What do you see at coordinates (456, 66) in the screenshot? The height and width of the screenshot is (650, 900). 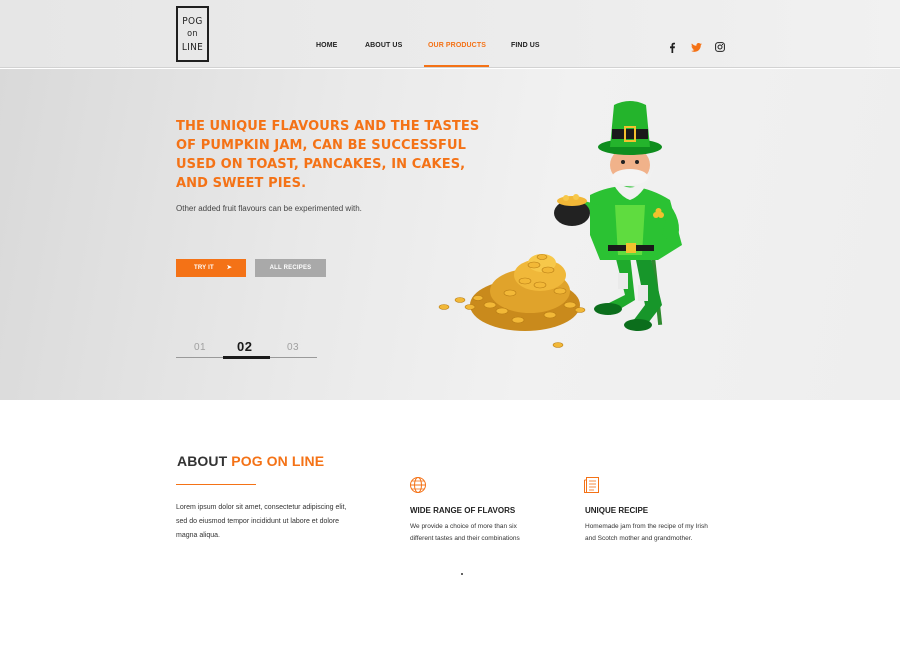 I see `nav-active-indicator` at bounding box center [456, 66].